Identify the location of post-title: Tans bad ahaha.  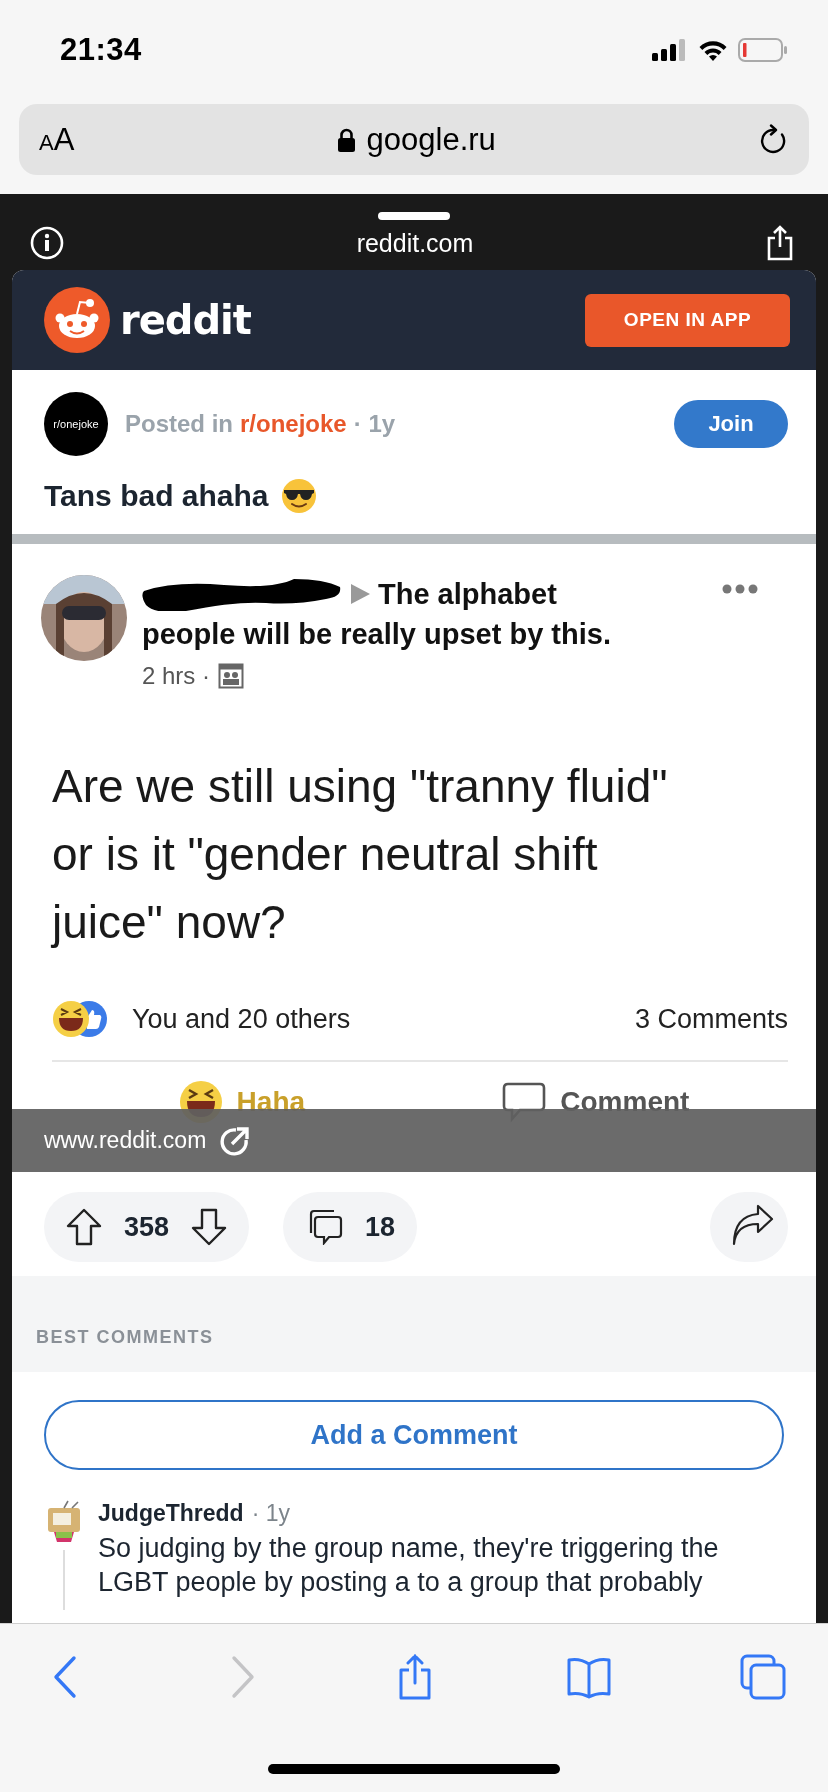
(156, 496).